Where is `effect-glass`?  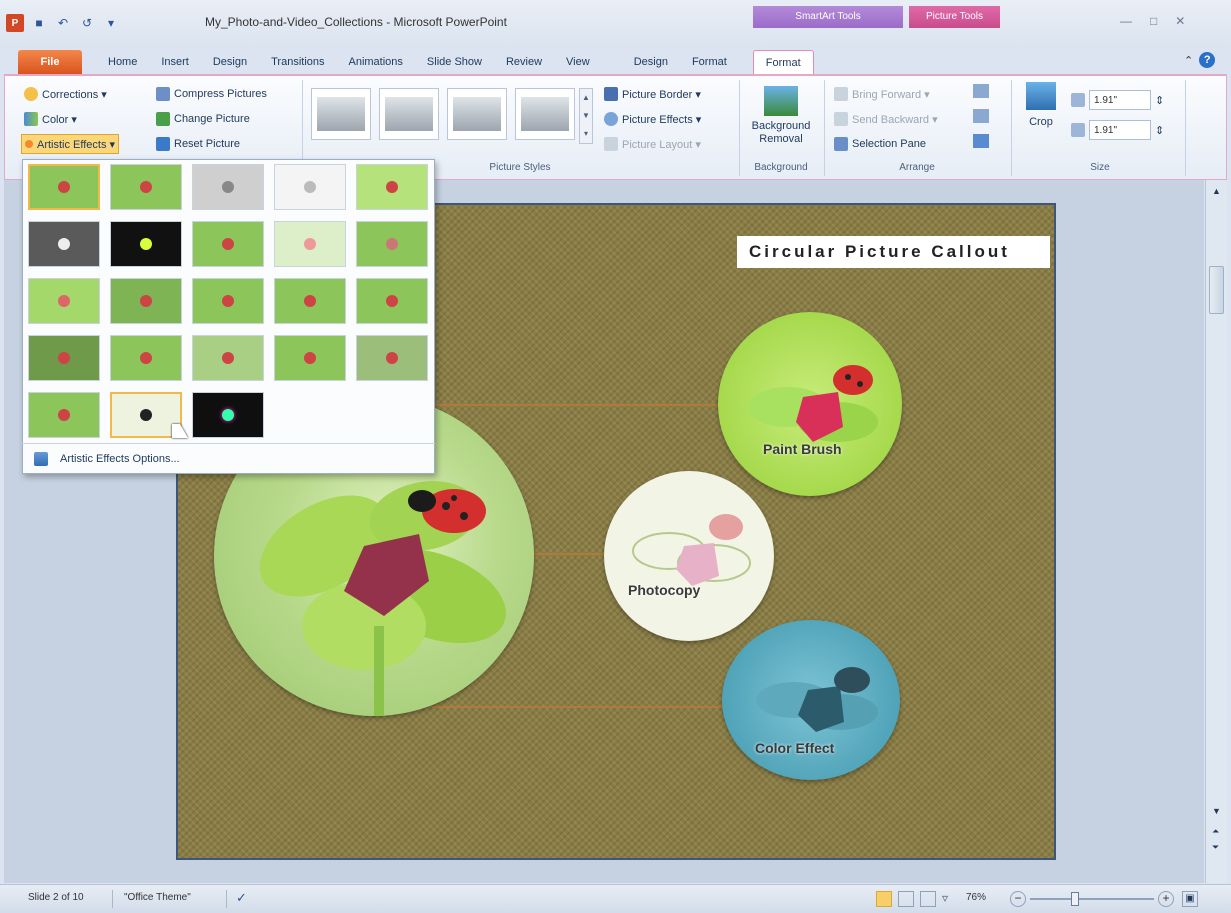
effect-glass is located at coordinates (392, 301).